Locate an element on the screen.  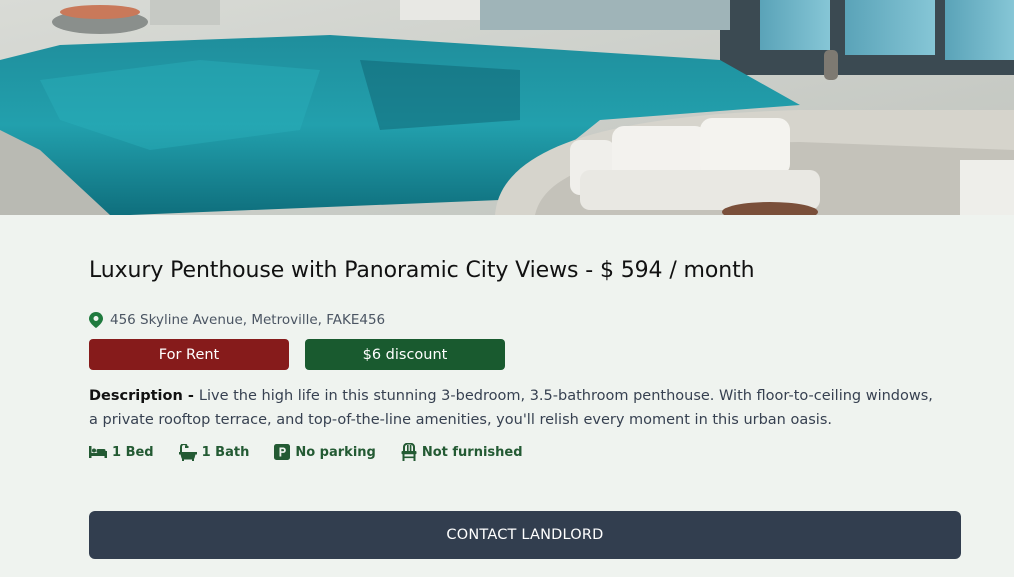
badge-row: For Rent $6 discount is located at coordinates (297, 354).